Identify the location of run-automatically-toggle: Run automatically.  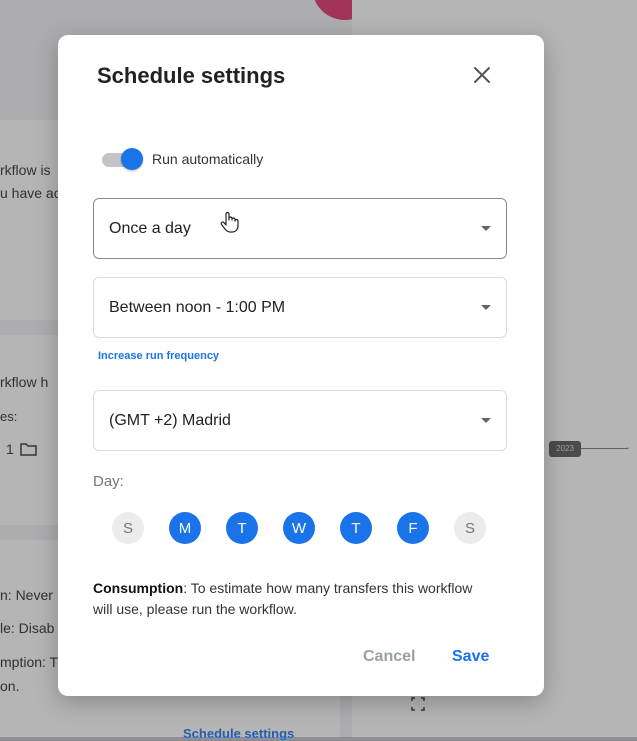
(182, 159).